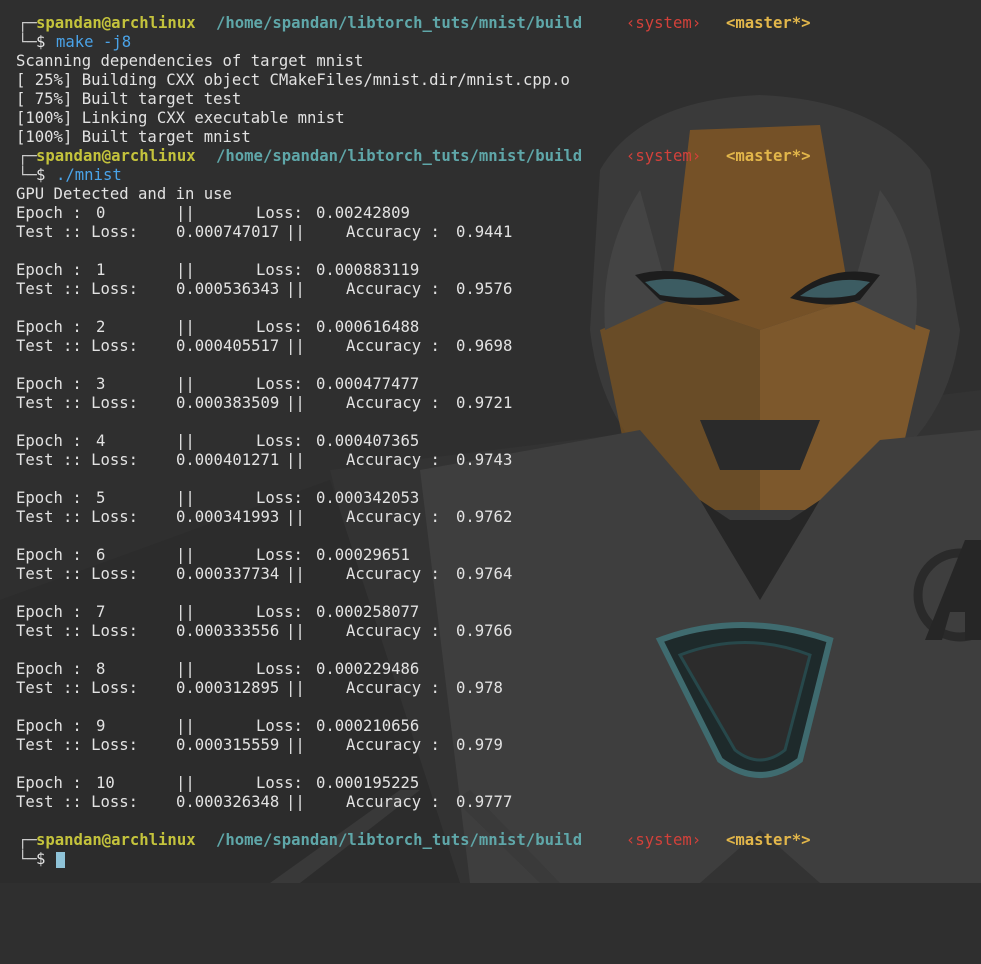 Image resolution: width=981 pixels, height=964 pixels. I want to click on train-loss-value: 0.000258077, so click(368, 612).